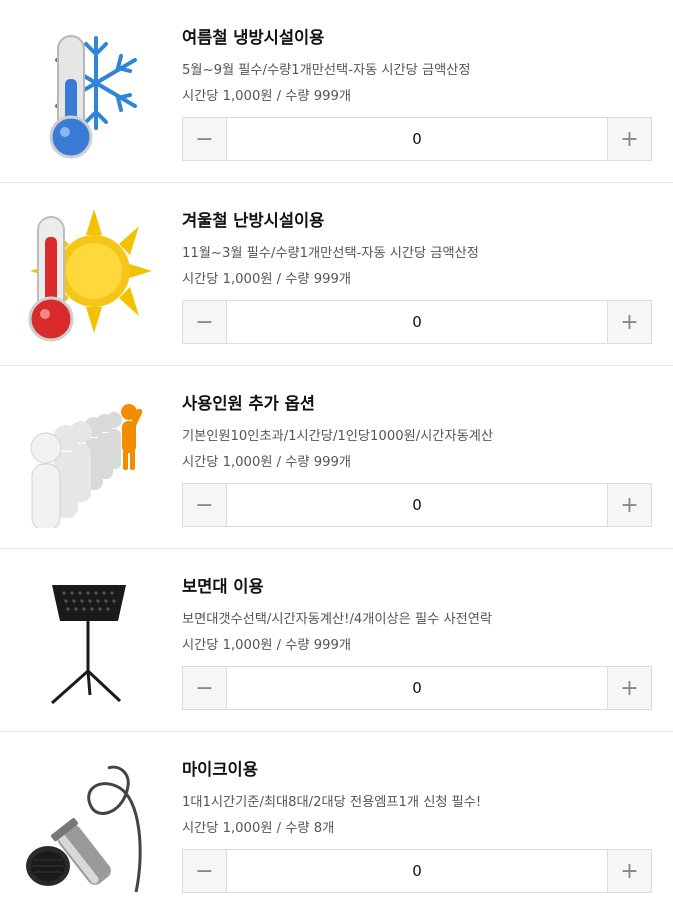 The height and width of the screenshot is (905, 673). I want to click on music-stand-icon, so click(85, 642).